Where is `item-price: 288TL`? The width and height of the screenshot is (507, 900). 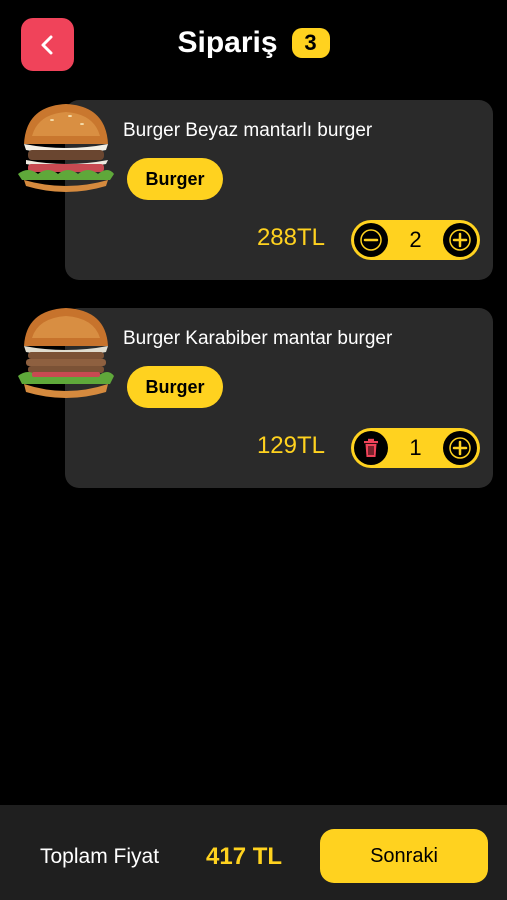
item-price: 288TL is located at coordinates (290, 237).